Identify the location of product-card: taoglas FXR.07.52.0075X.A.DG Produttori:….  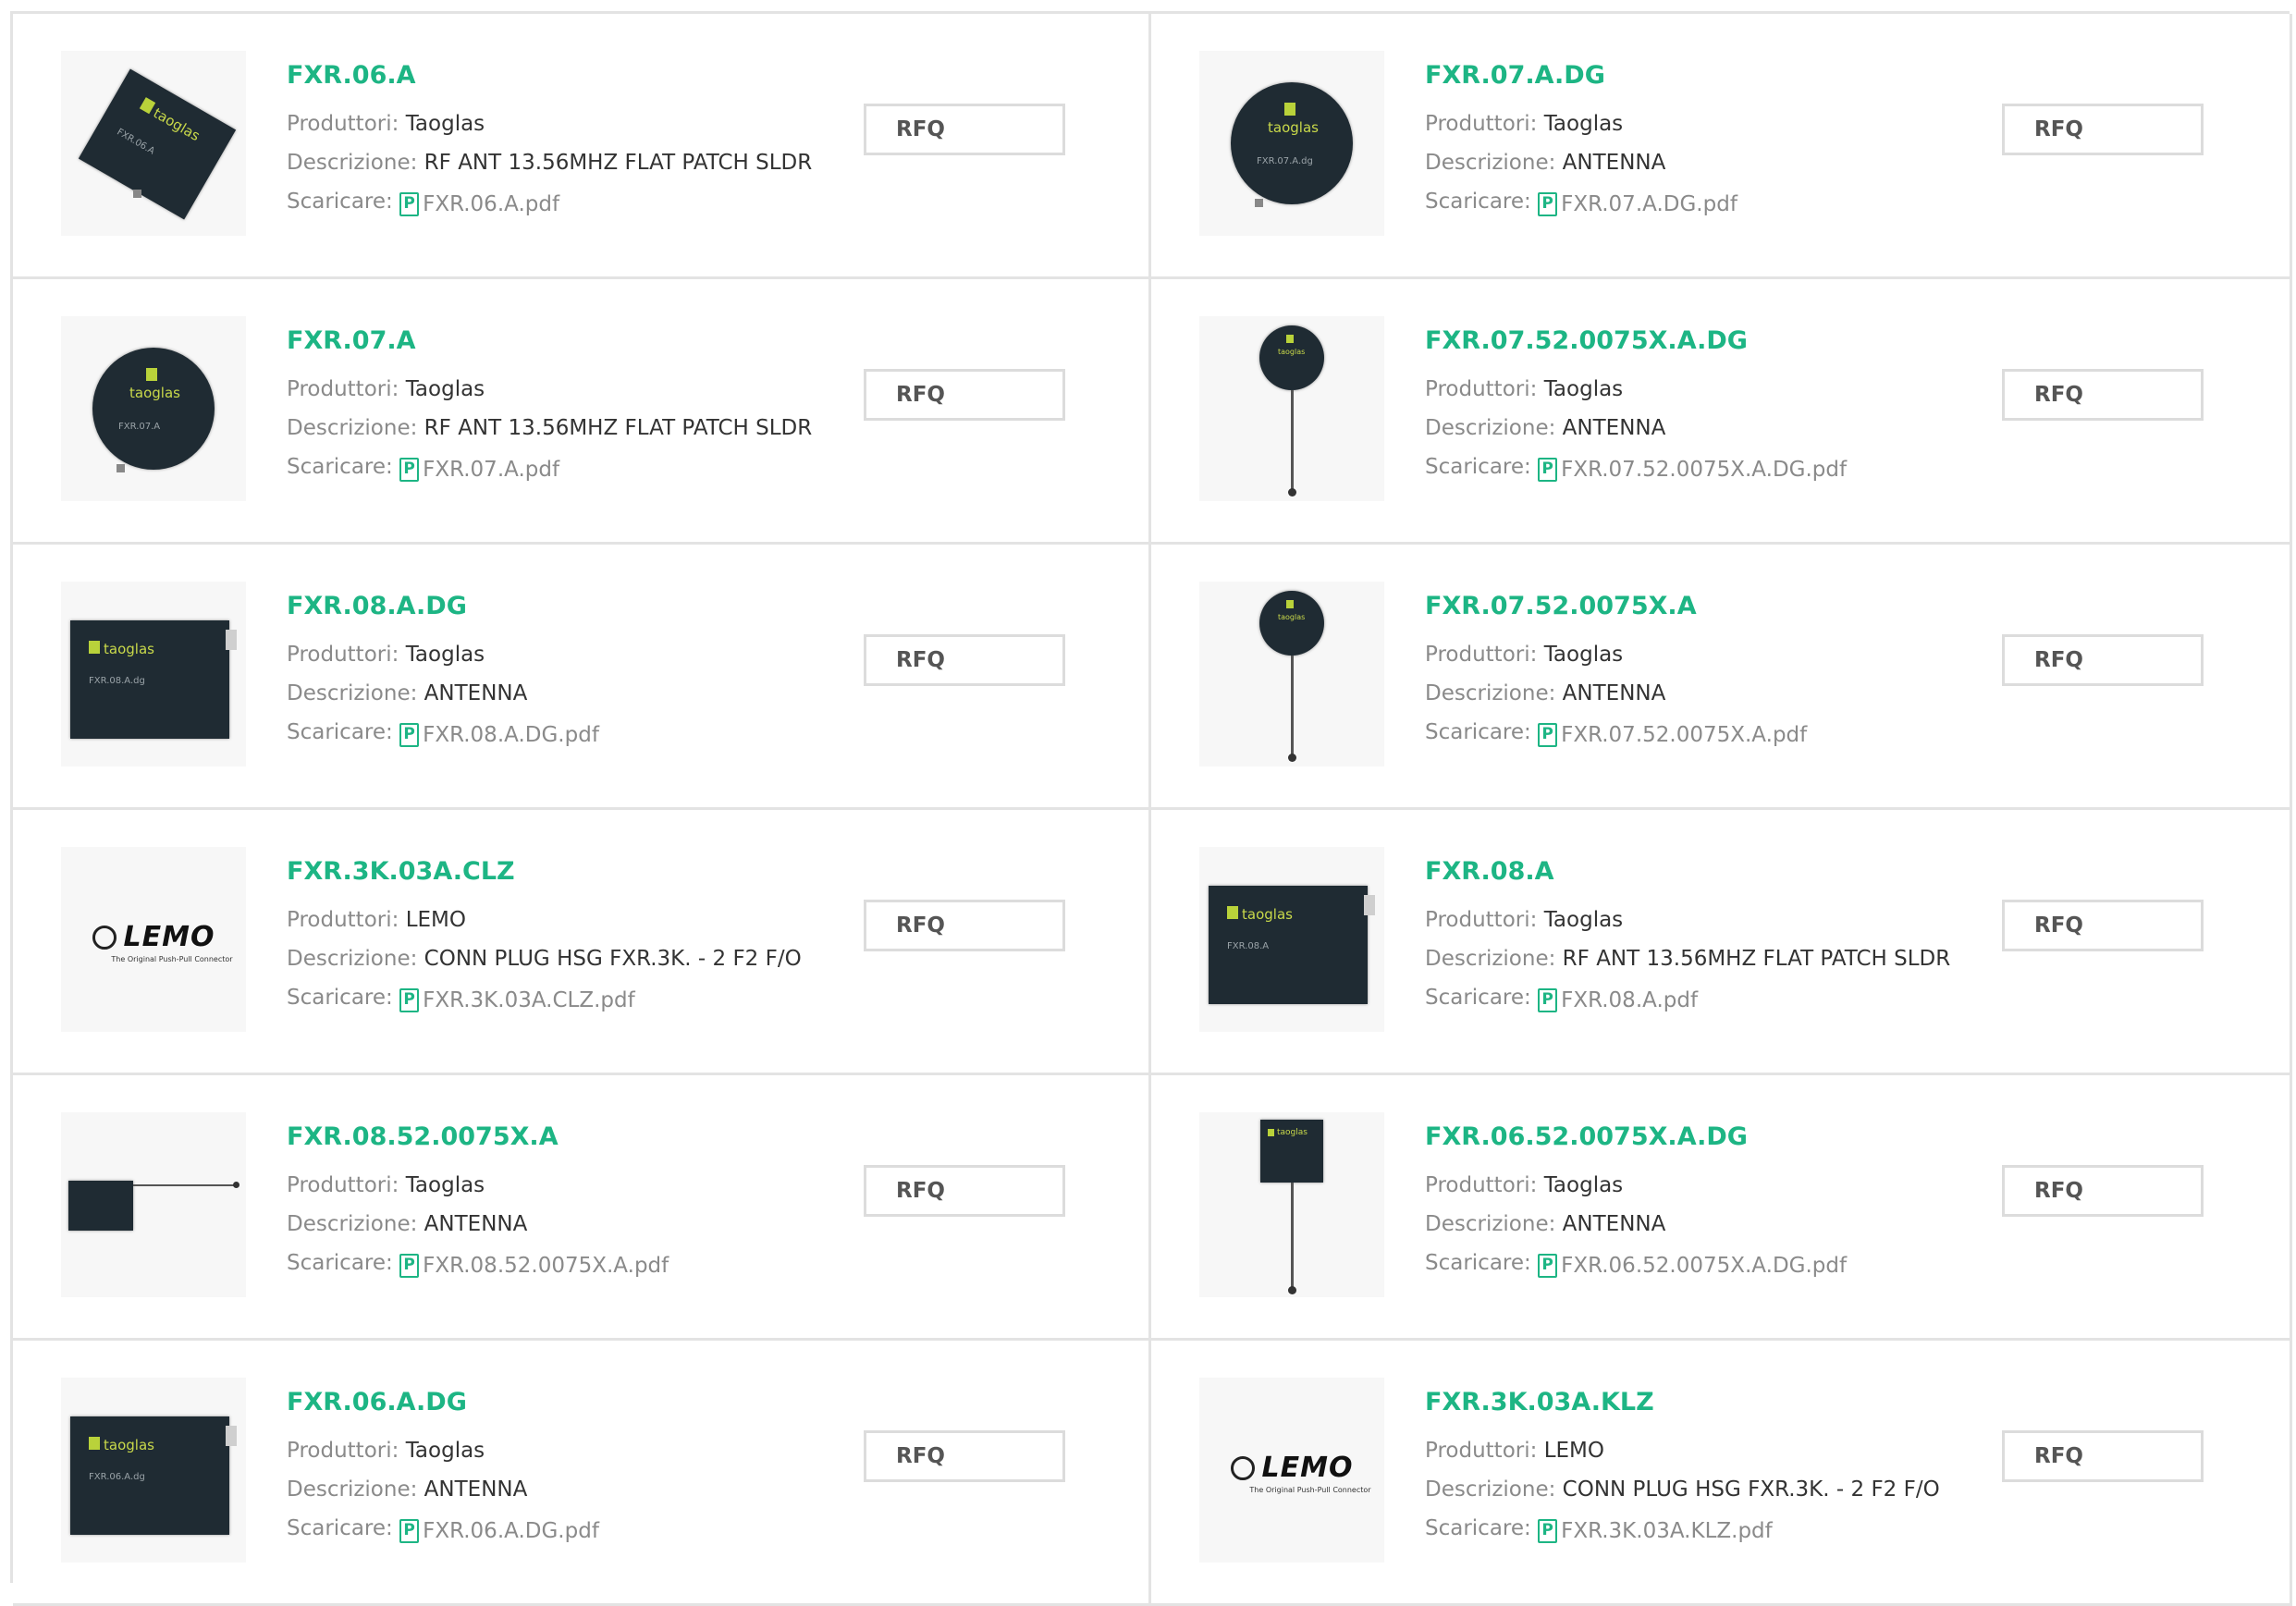
(1722, 412).